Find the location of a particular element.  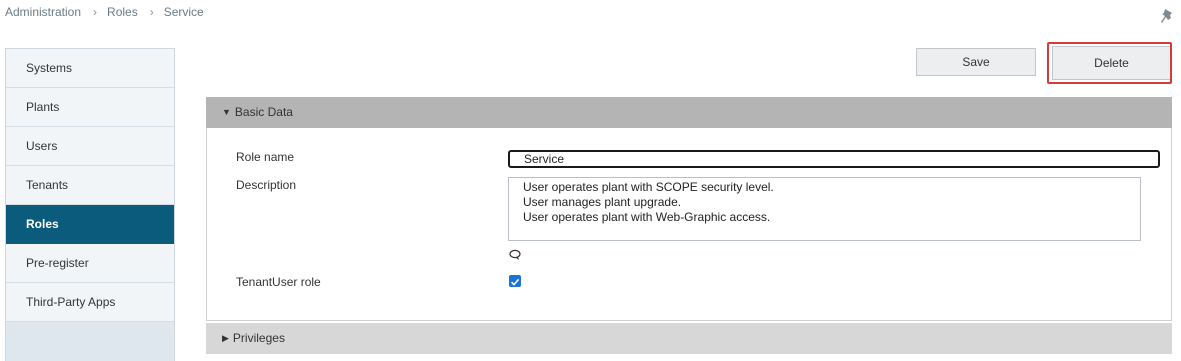

role-name-label: Role name is located at coordinates (265, 157).